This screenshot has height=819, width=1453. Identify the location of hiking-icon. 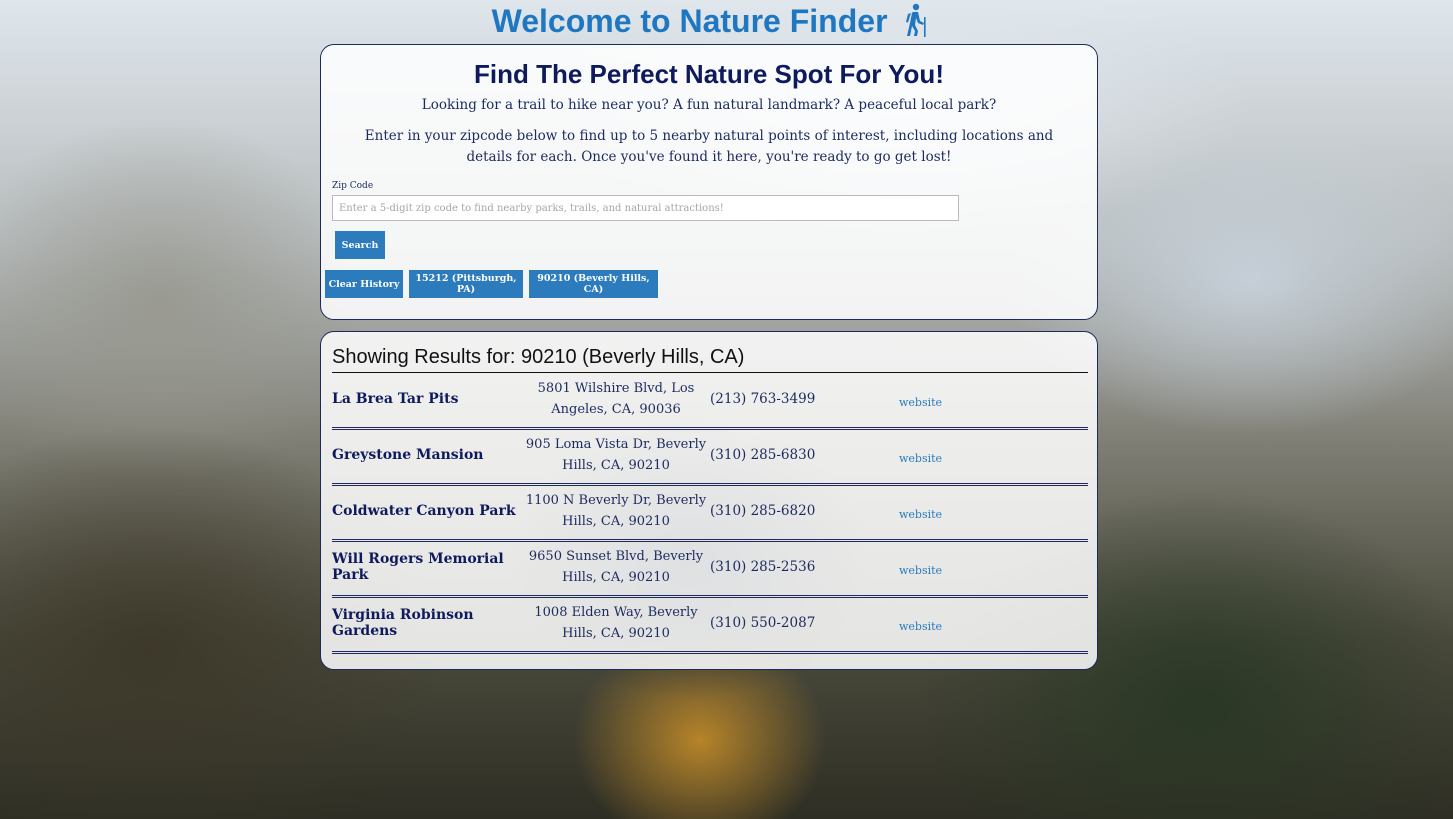
(915, 24).